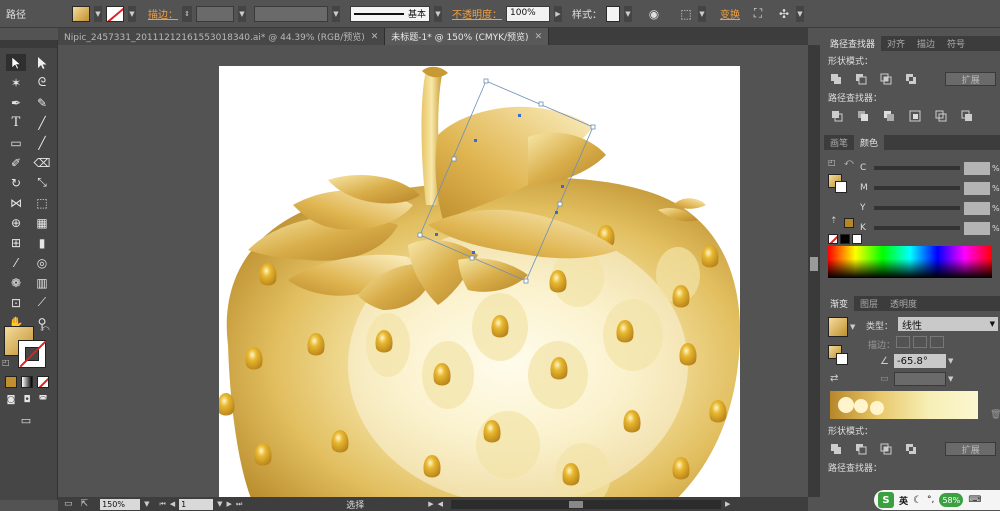 The width and height of the screenshot is (1000, 511). Describe the element at coordinates (16, 262) in the screenshot. I see `eyedropper-tool-icon: ⁄` at that location.